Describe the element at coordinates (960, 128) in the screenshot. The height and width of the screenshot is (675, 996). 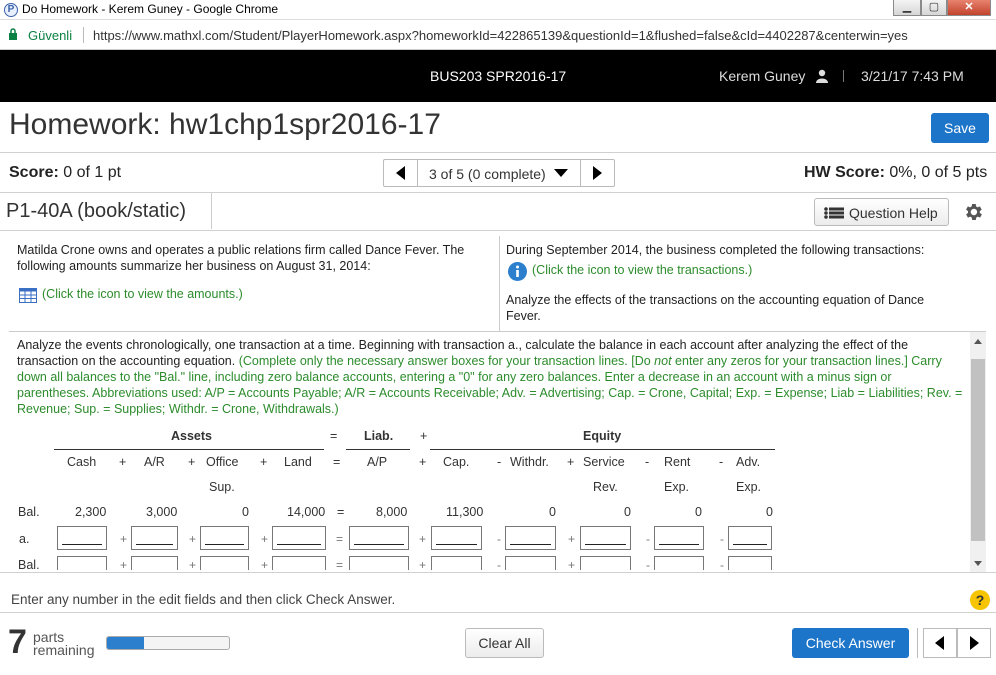
I see `save-button: Save` at that location.